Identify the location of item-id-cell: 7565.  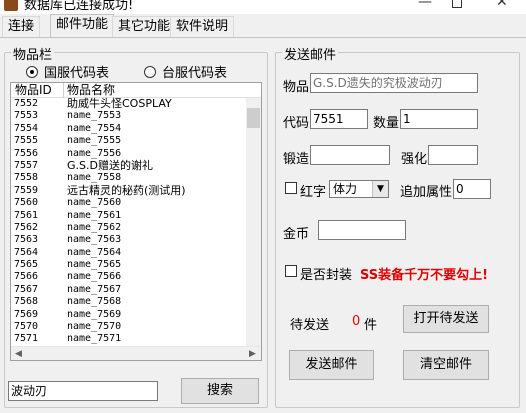
(26, 265).